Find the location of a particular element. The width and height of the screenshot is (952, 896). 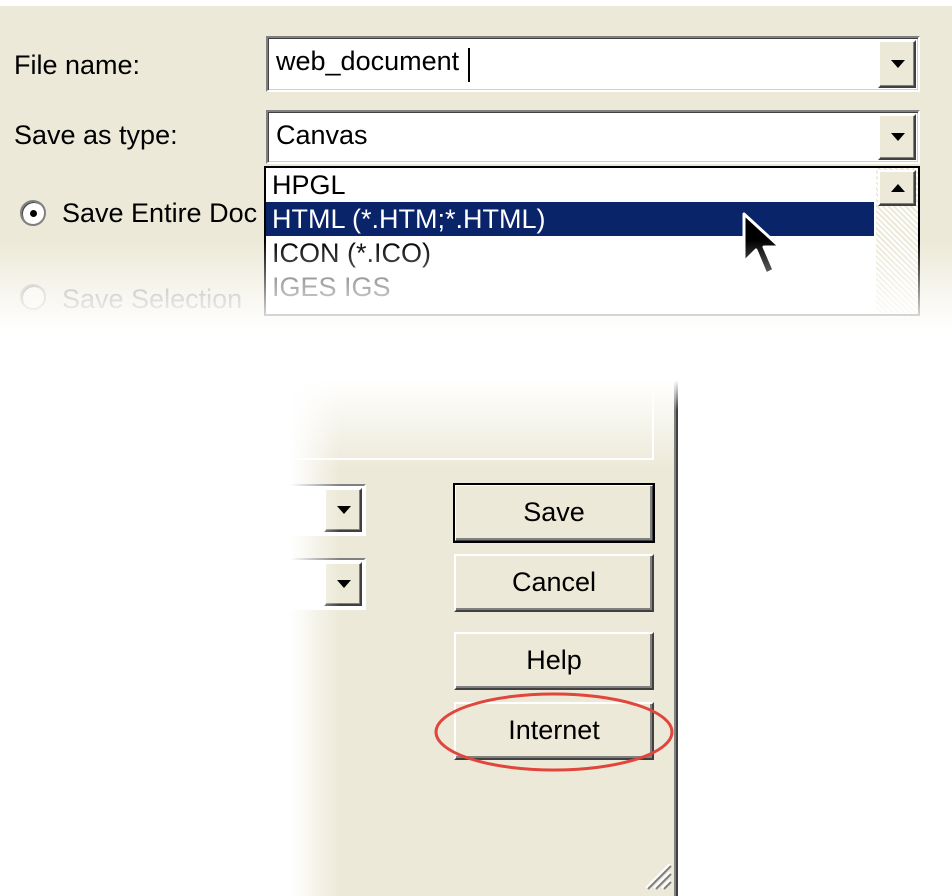

save-as-type-value: Canvas is located at coordinates (322, 135).